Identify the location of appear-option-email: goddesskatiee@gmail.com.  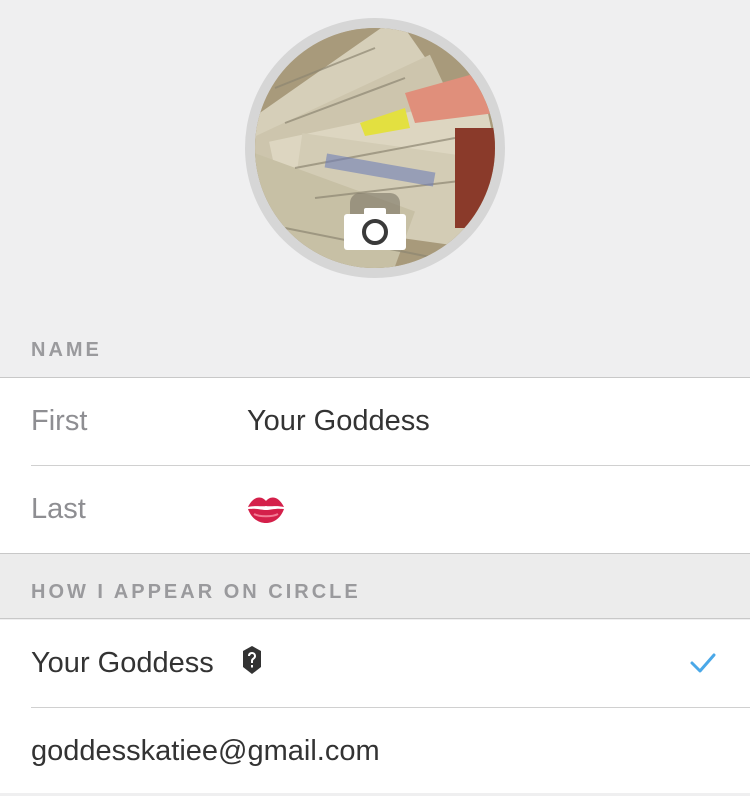
(375, 752).